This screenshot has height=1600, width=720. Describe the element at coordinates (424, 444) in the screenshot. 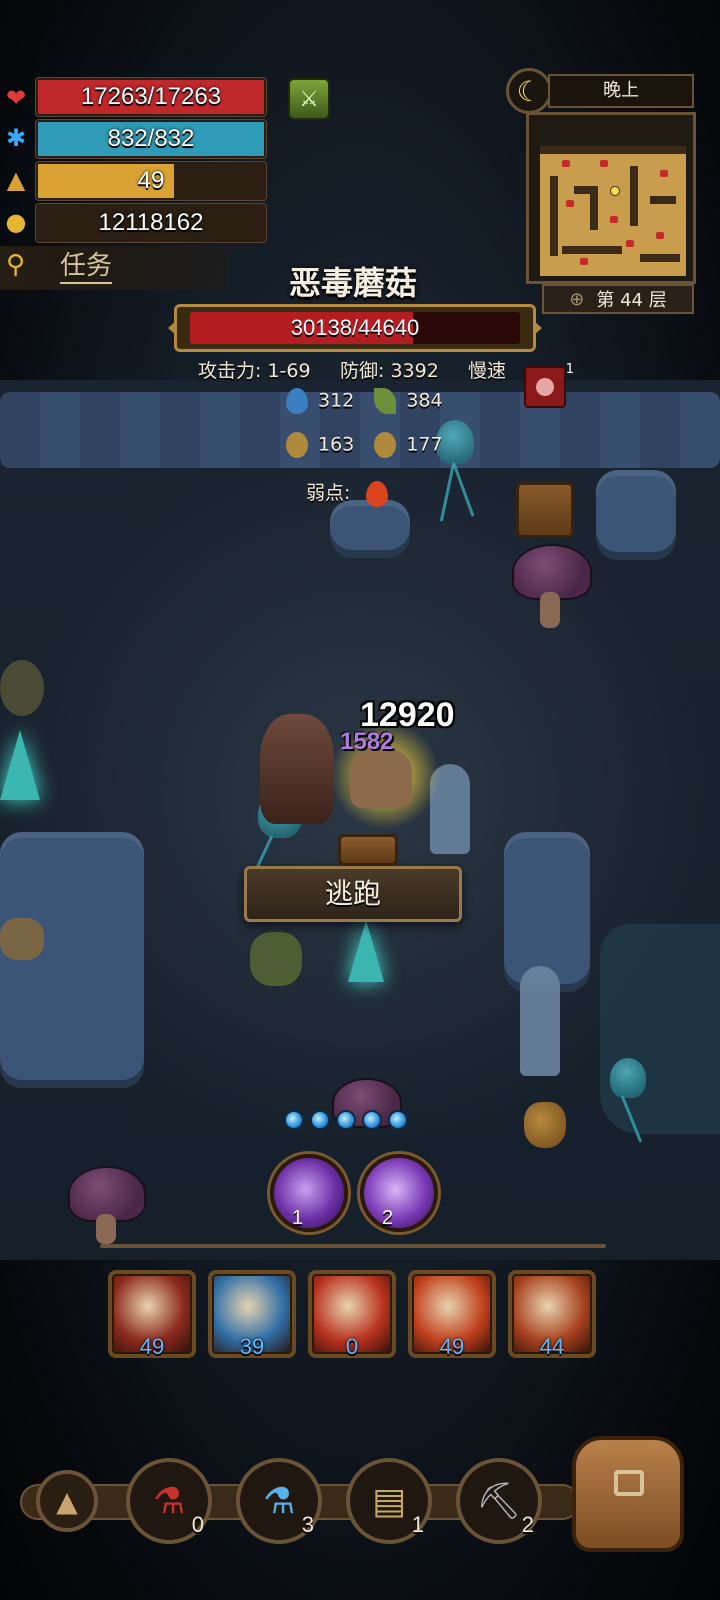

I see `resist-nature-2: 177` at that location.